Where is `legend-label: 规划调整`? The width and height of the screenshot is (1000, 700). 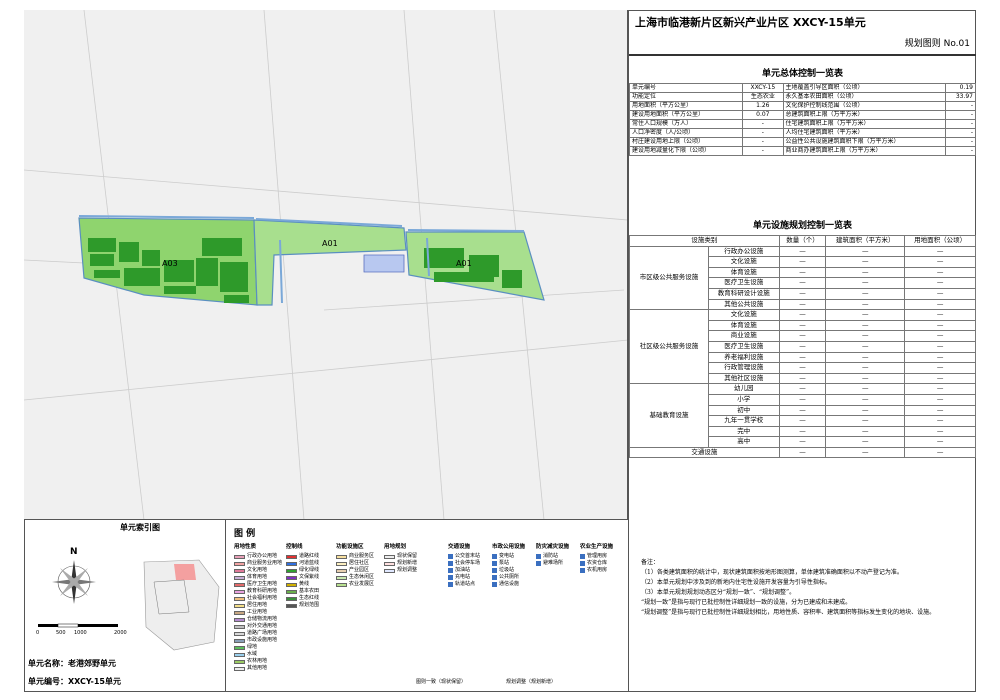
legend-label: 规划调整 is located at coordinates (407, 570).